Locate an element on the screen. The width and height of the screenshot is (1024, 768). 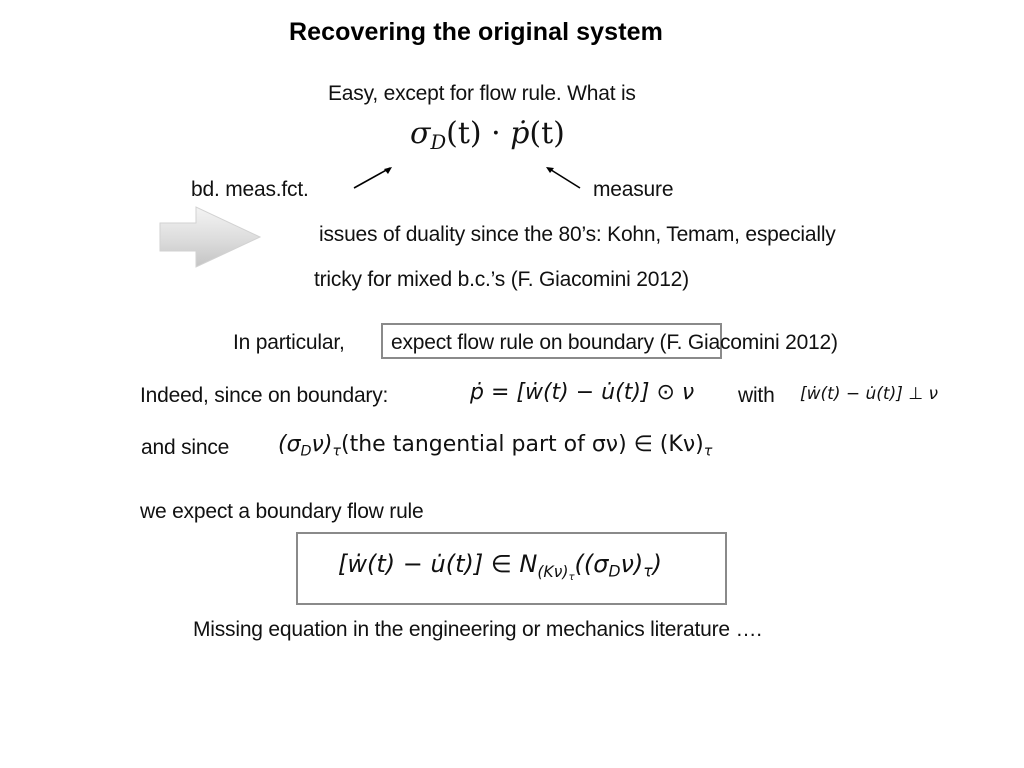
sigma-symbol: σ is located at coordinates (420, 133).